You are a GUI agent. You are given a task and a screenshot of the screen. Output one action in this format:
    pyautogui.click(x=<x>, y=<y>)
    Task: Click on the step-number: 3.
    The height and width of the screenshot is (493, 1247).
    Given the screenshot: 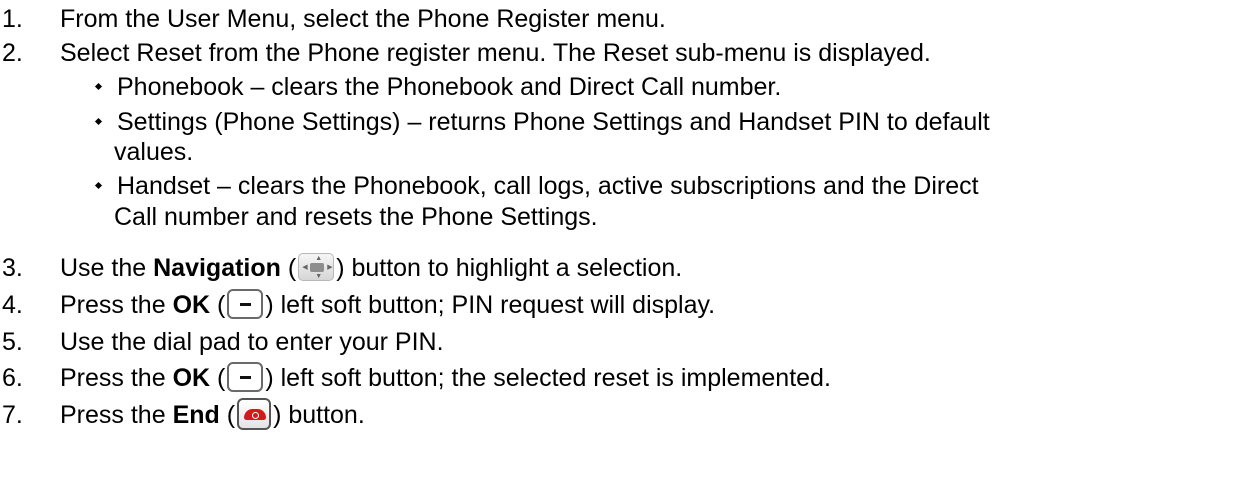 What is the action you would take?
    pyautogui.click(x=12, y=268)
    